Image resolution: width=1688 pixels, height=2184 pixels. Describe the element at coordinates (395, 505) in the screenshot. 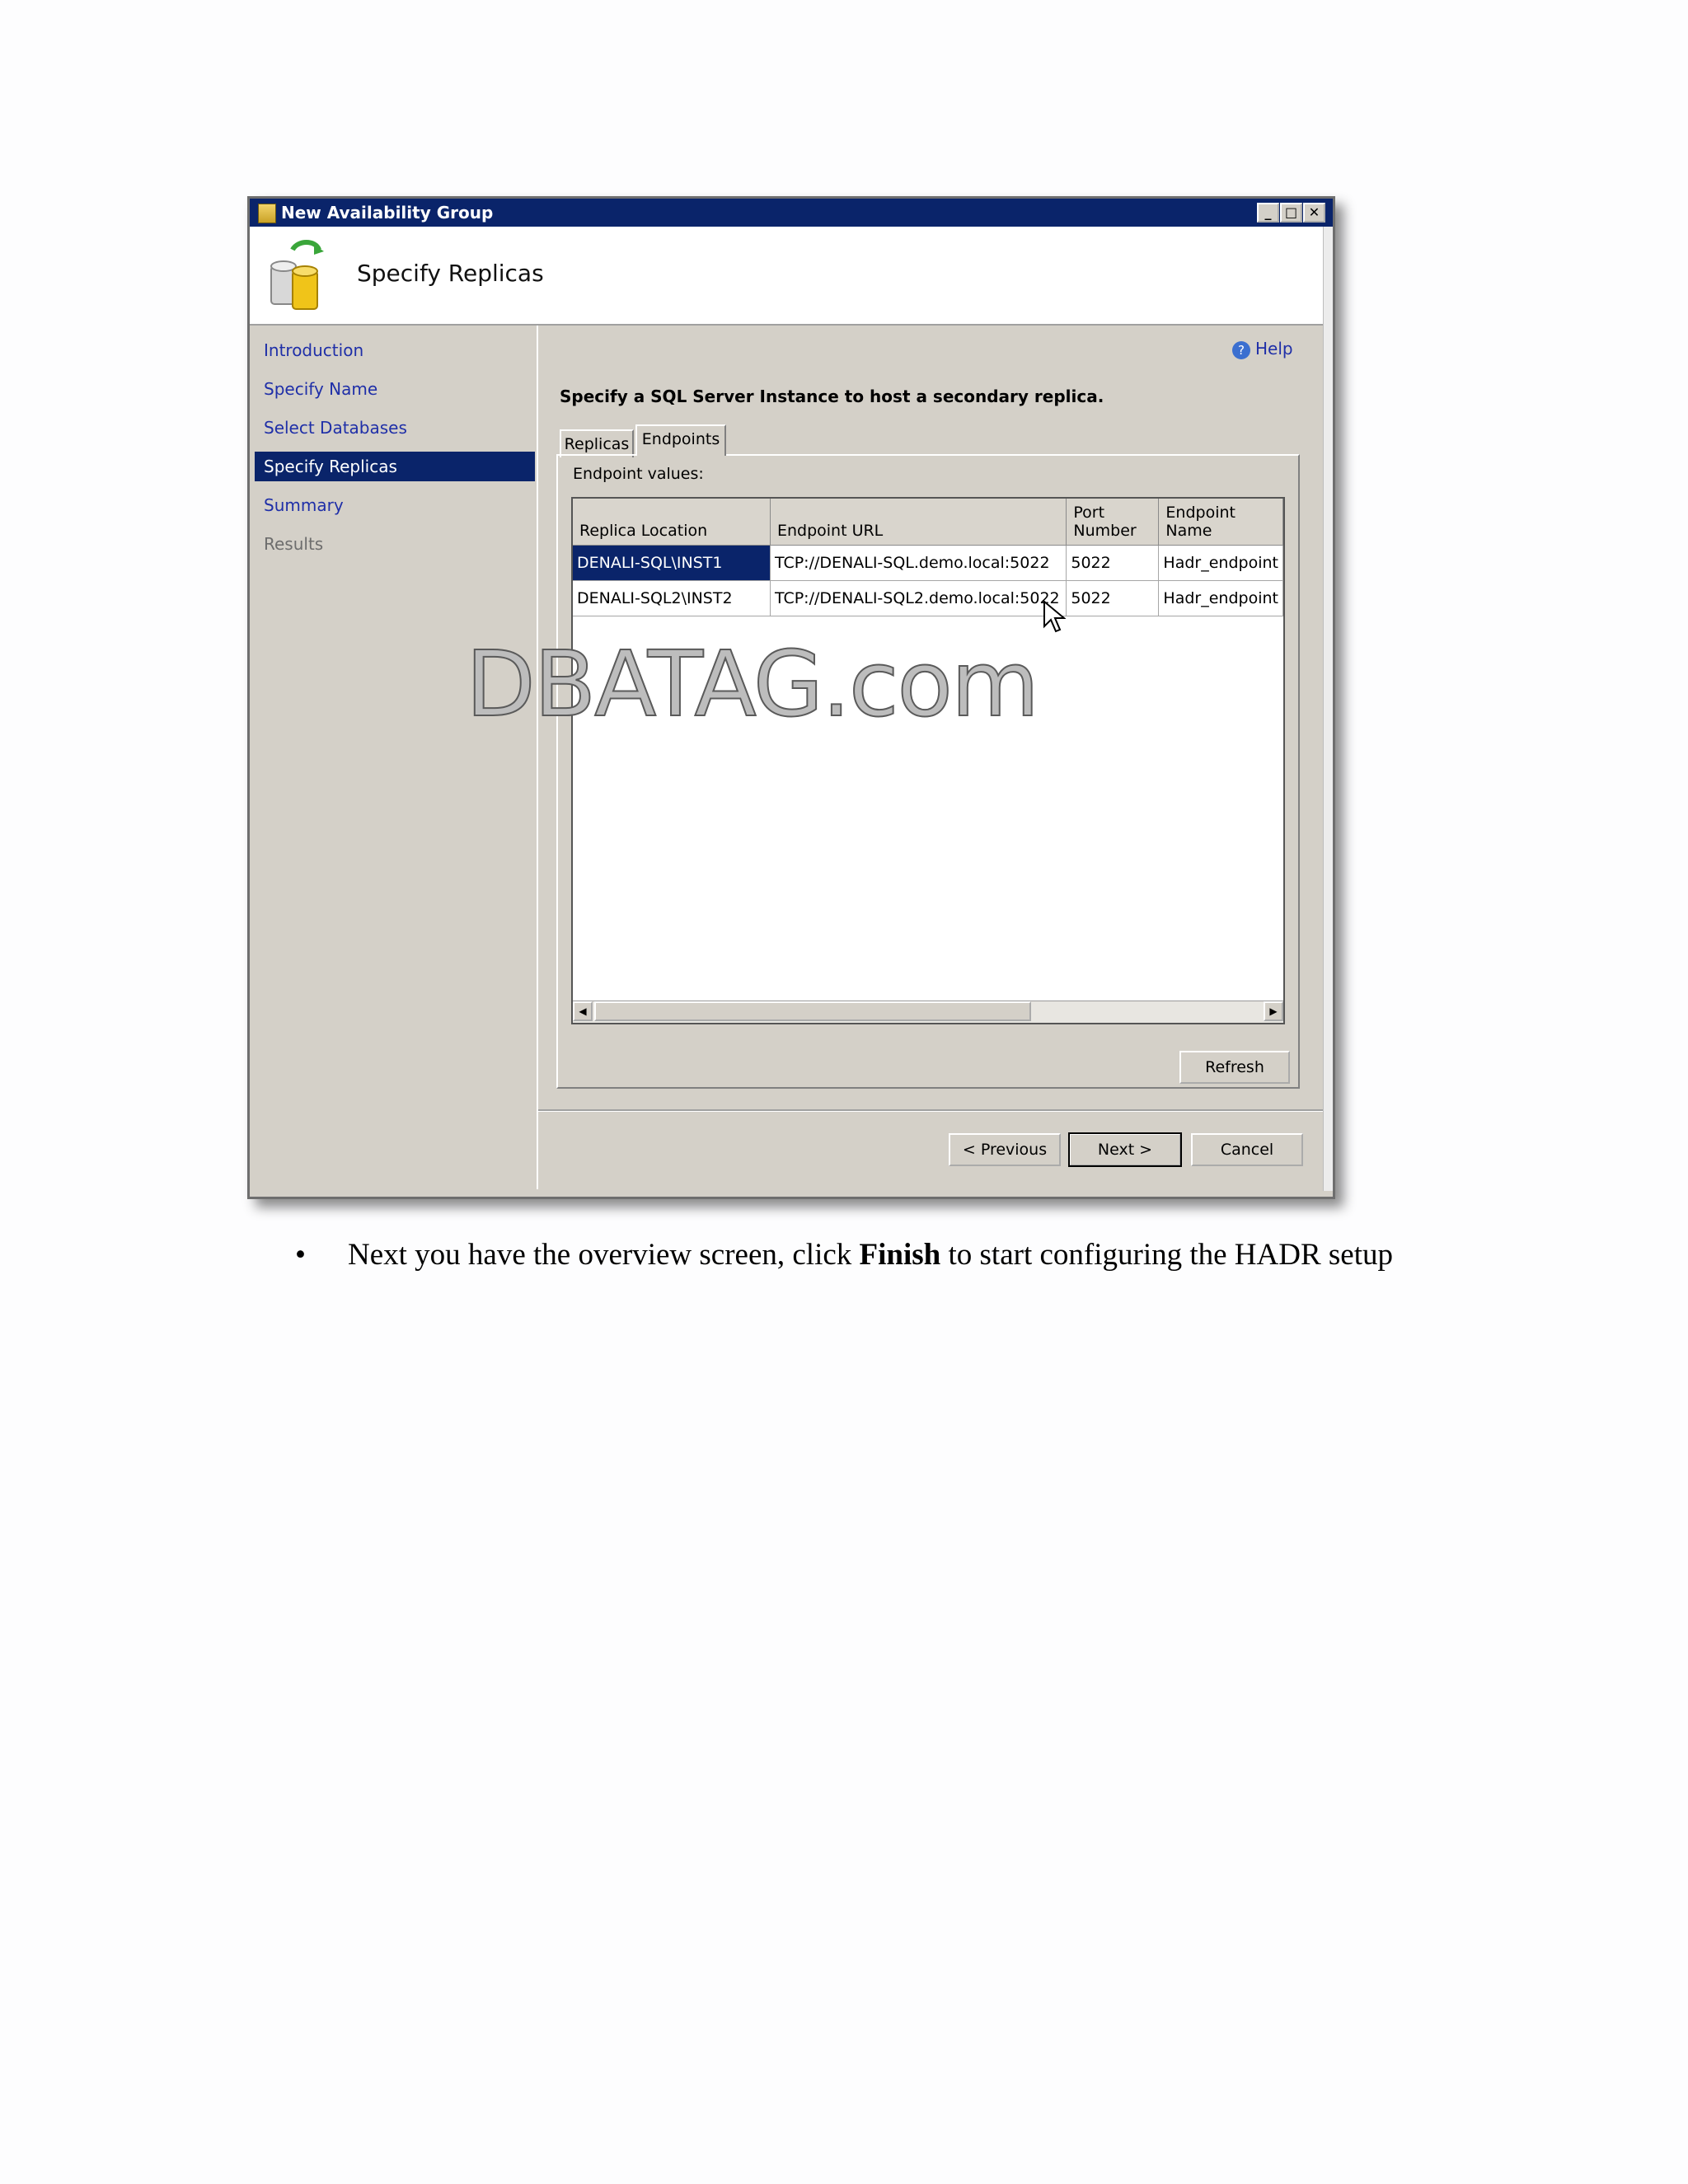

I see `nav-item-summary: Summary` at that location.